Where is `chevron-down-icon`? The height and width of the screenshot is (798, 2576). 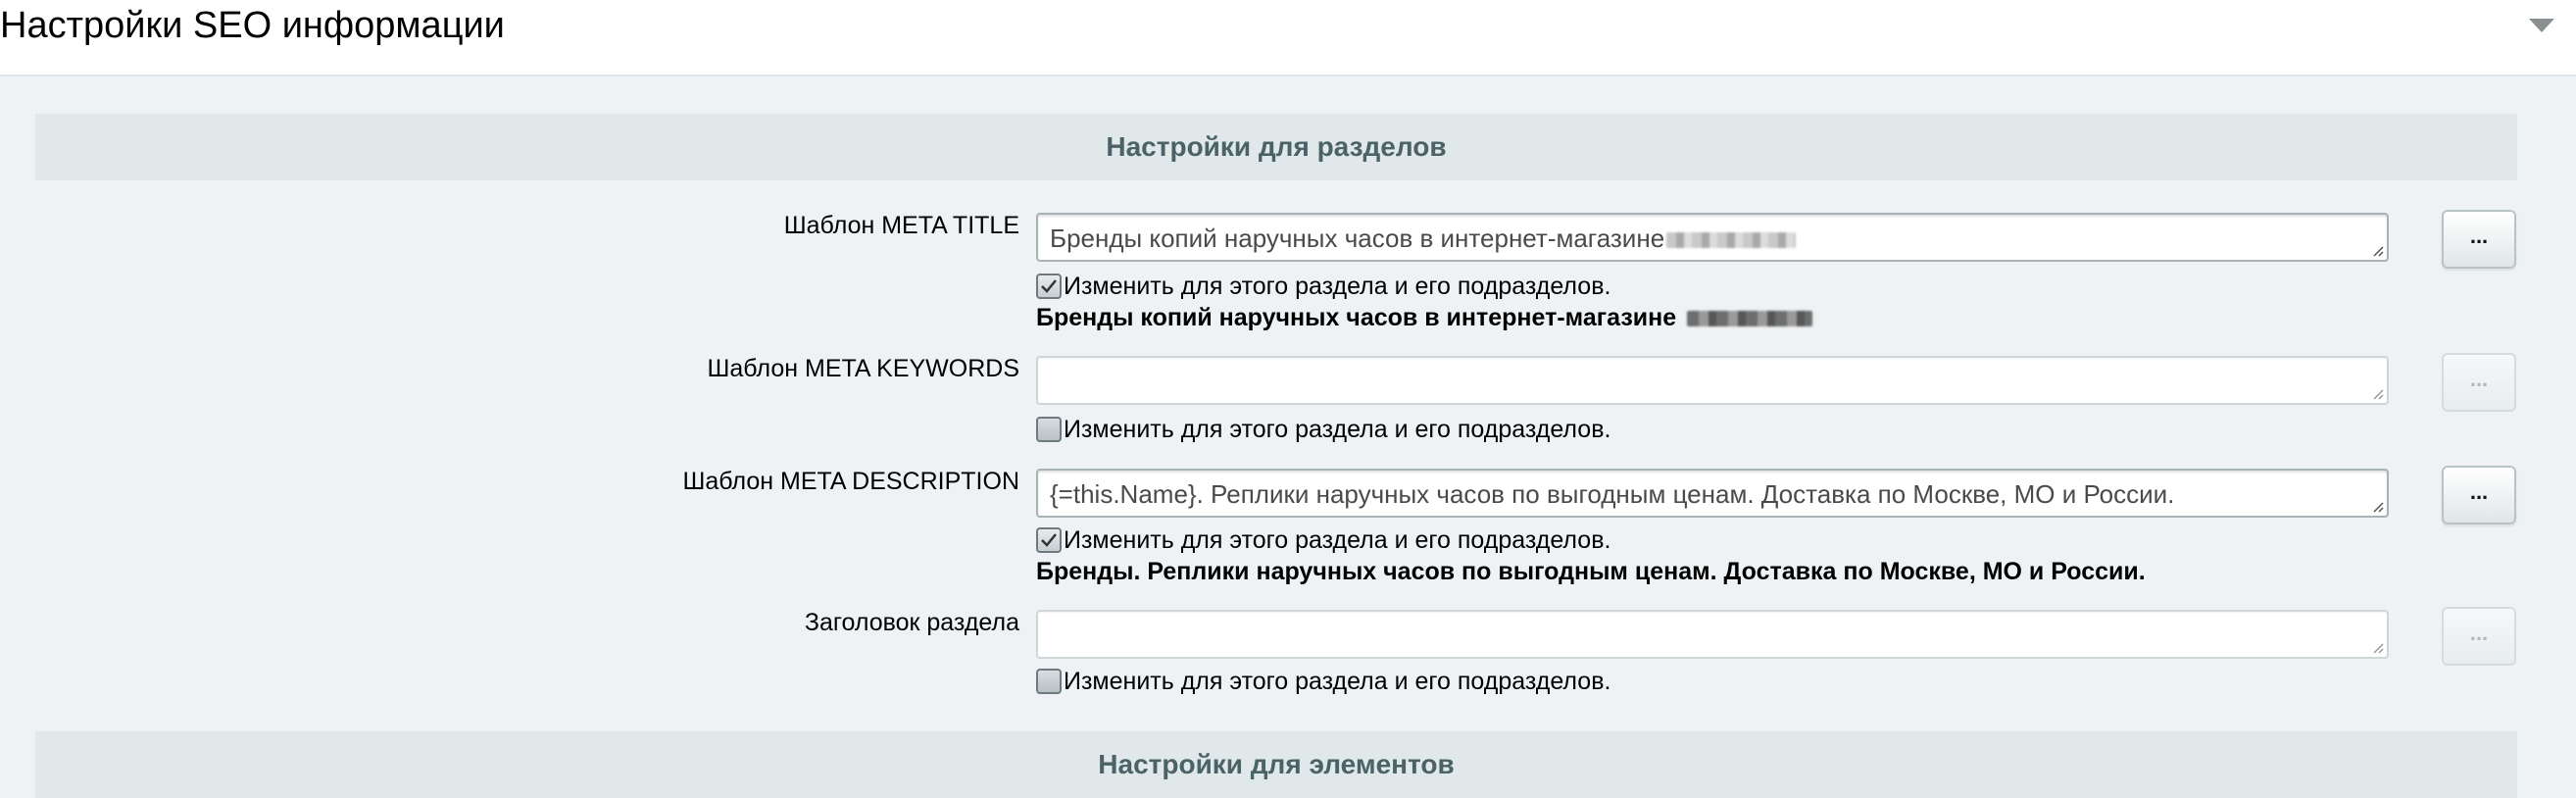 chevron-down-icon is located at coordinates (2541, 25).